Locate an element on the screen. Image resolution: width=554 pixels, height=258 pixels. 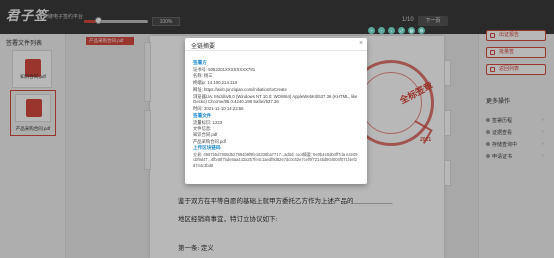
close-icon: × is located at coordinates (361, 43).